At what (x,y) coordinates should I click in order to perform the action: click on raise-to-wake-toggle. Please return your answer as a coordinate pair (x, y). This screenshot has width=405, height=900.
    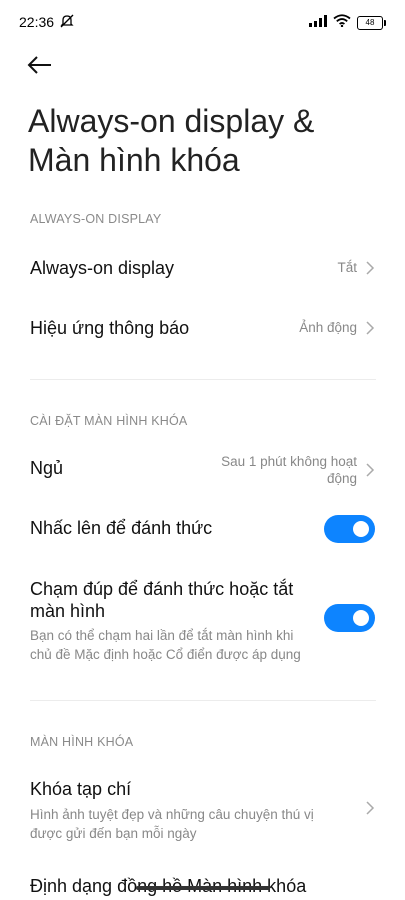
    Looking at the image, I should click on (349, 529).